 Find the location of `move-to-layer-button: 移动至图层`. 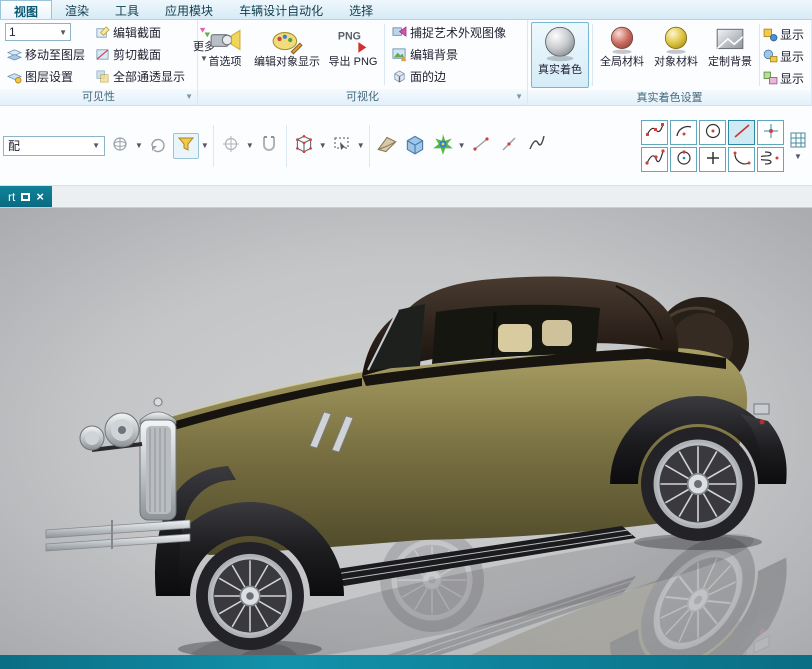

move-to-layer-button: 移动至图层 is located at coordinates (46, 54).